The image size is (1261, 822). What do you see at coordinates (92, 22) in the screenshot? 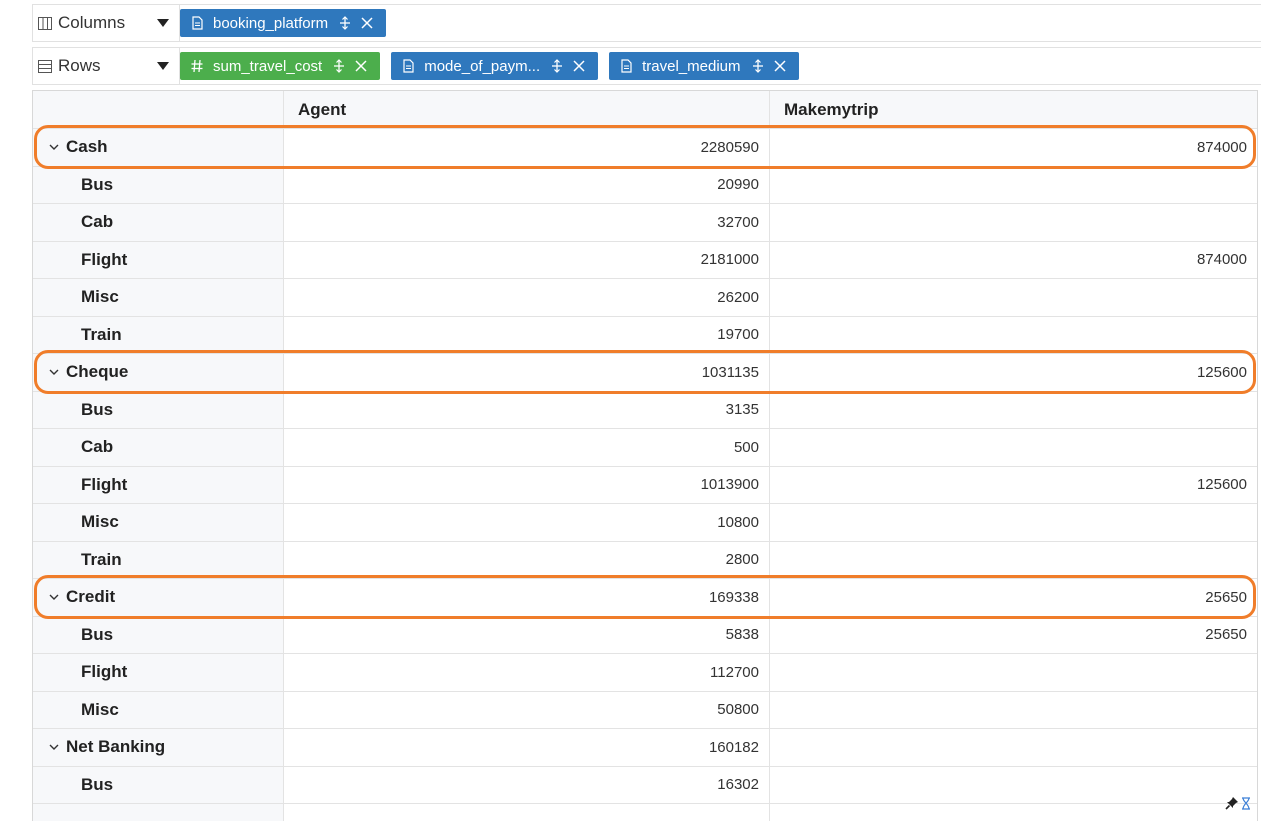
I see `columns-shelf-label: Columns` at bounding box center [92, 22].